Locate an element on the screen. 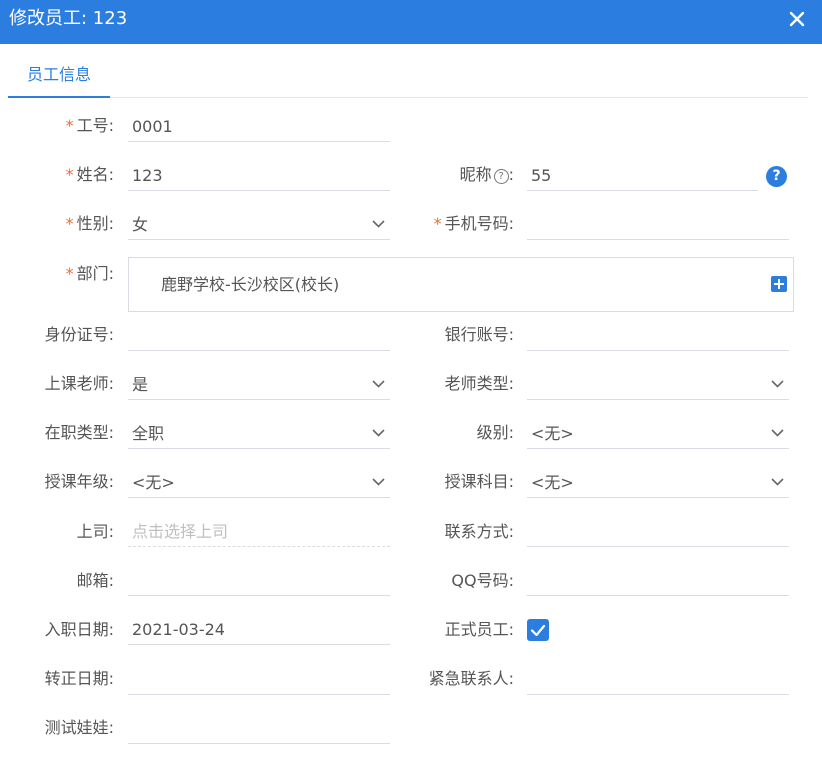 This screenshot has width=822, height=762. id-card-label: 身份证号: is located at coordinates (79, 334).